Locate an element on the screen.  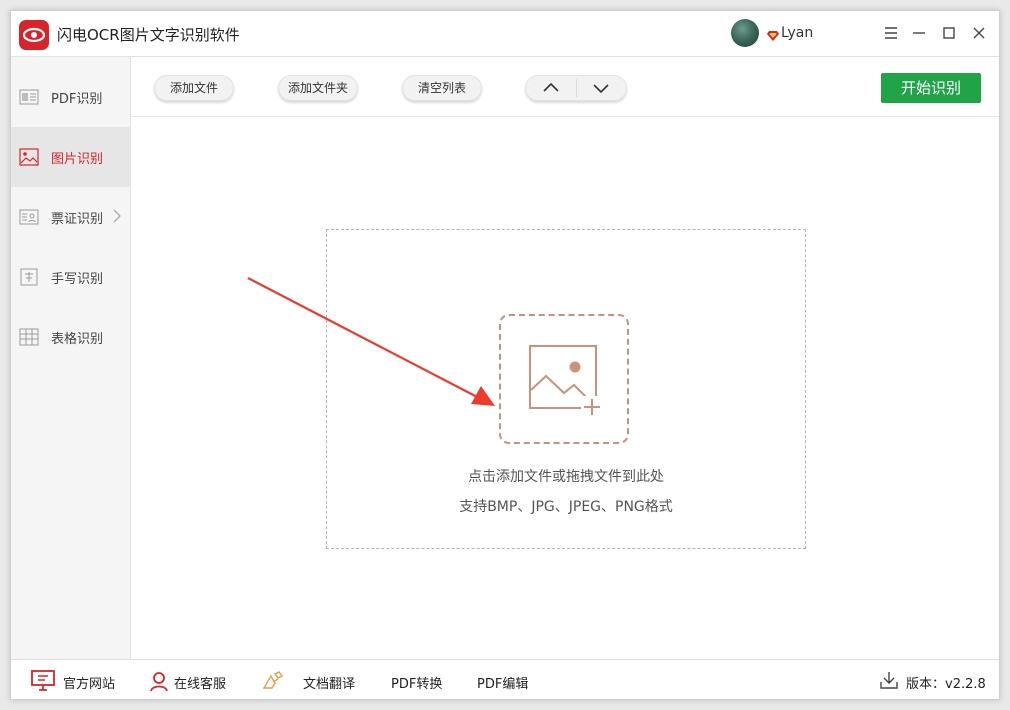
sidebar-item-label: 图片识别 is located at coordinates (77, 159).